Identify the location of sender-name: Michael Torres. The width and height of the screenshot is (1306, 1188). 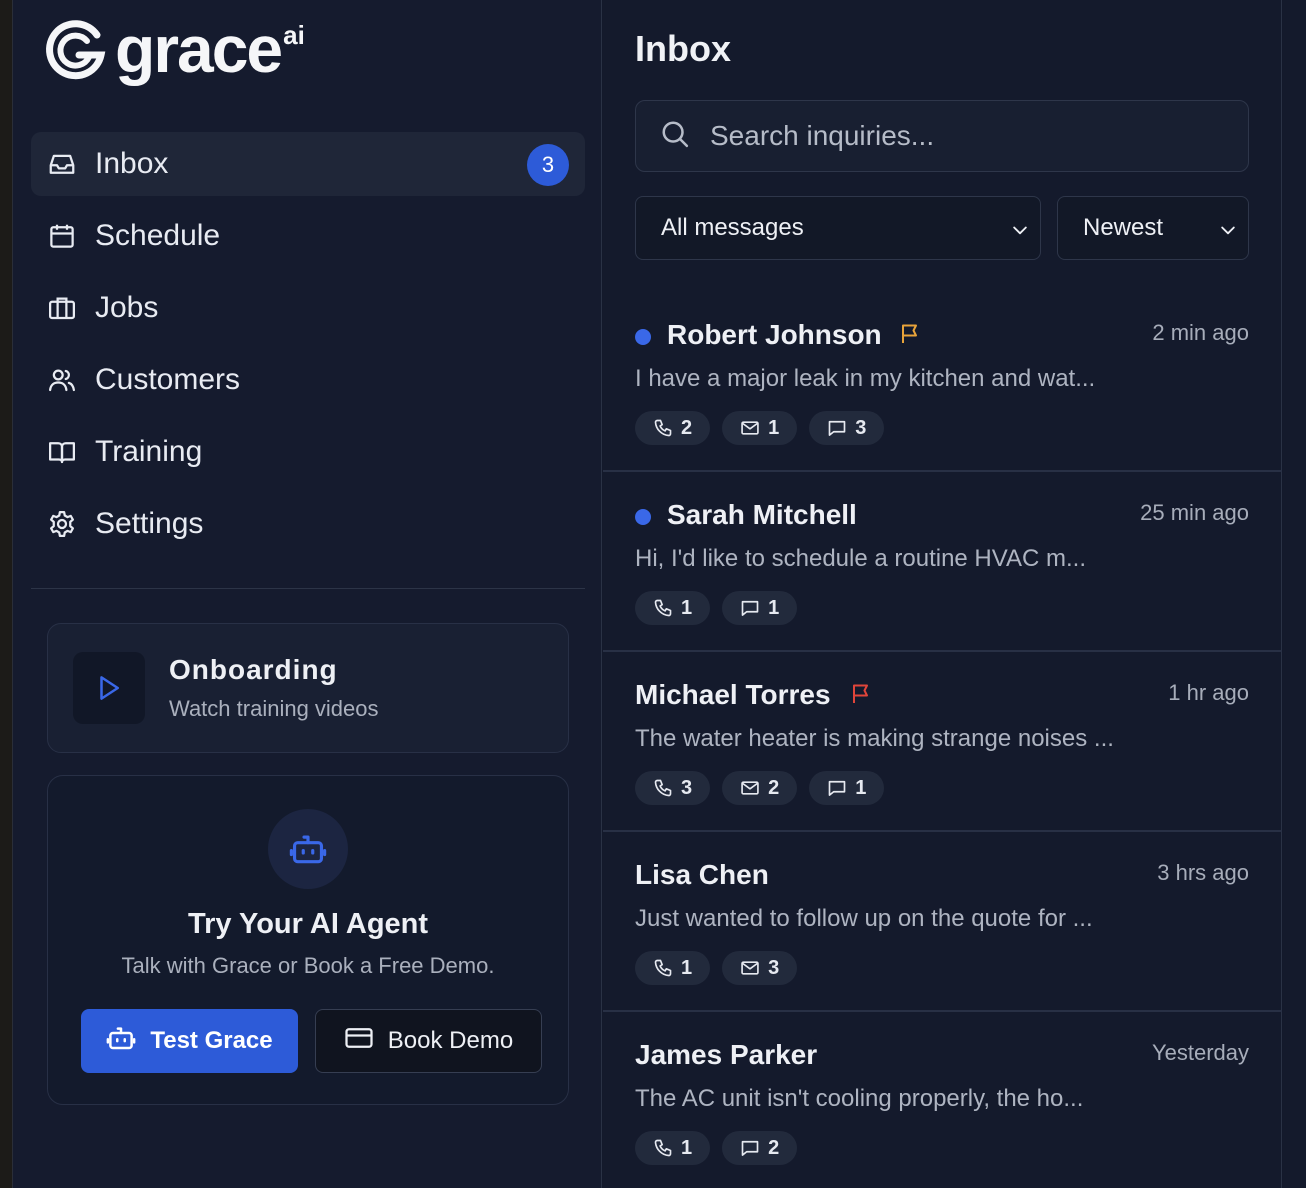
(733, 694).